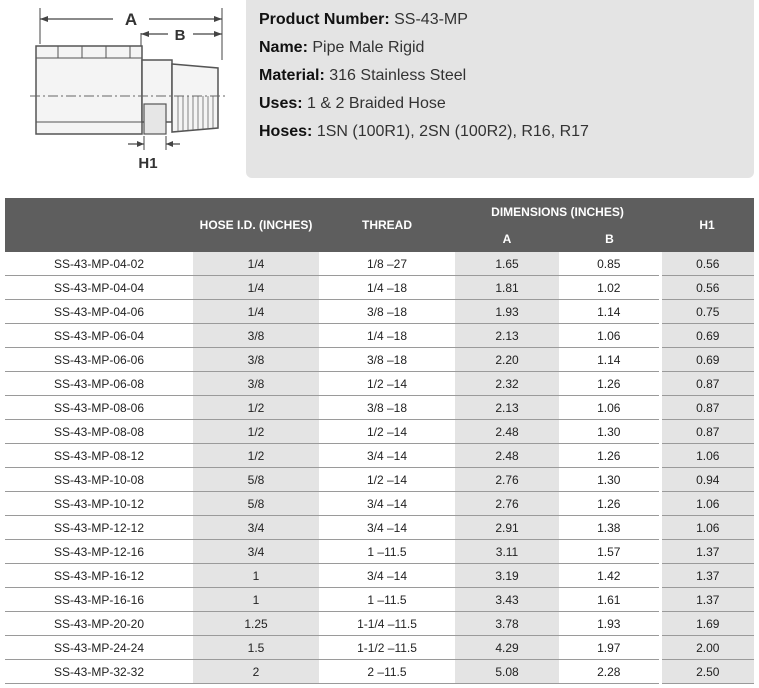  I want to click on part-number-cell: SS-43-MP-16-12, so click(99, 575).